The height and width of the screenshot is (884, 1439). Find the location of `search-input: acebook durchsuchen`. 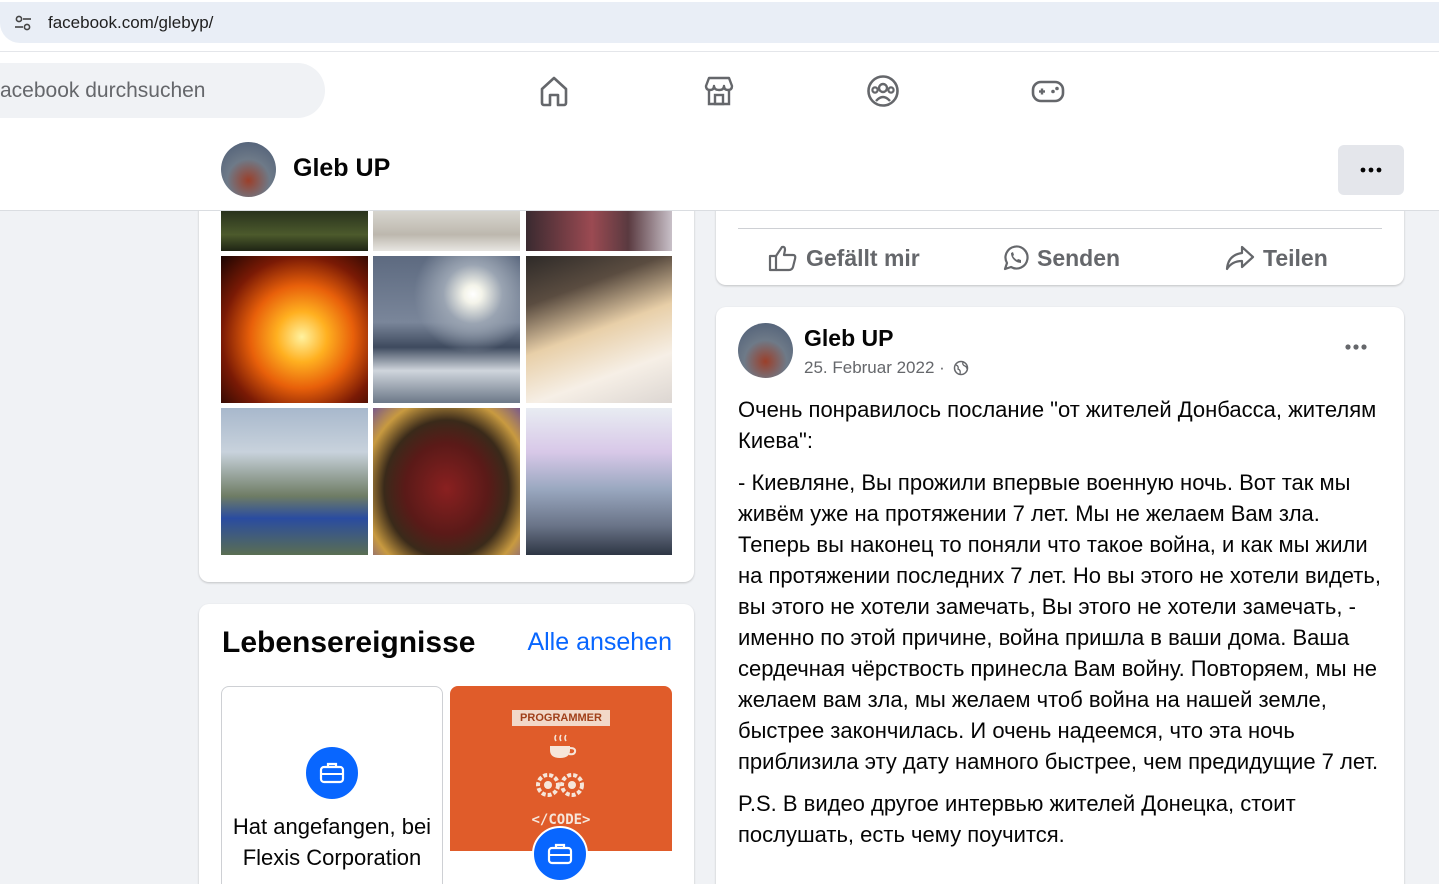

search-input: acebook durchsuchen is located at coordinates (162, 90).